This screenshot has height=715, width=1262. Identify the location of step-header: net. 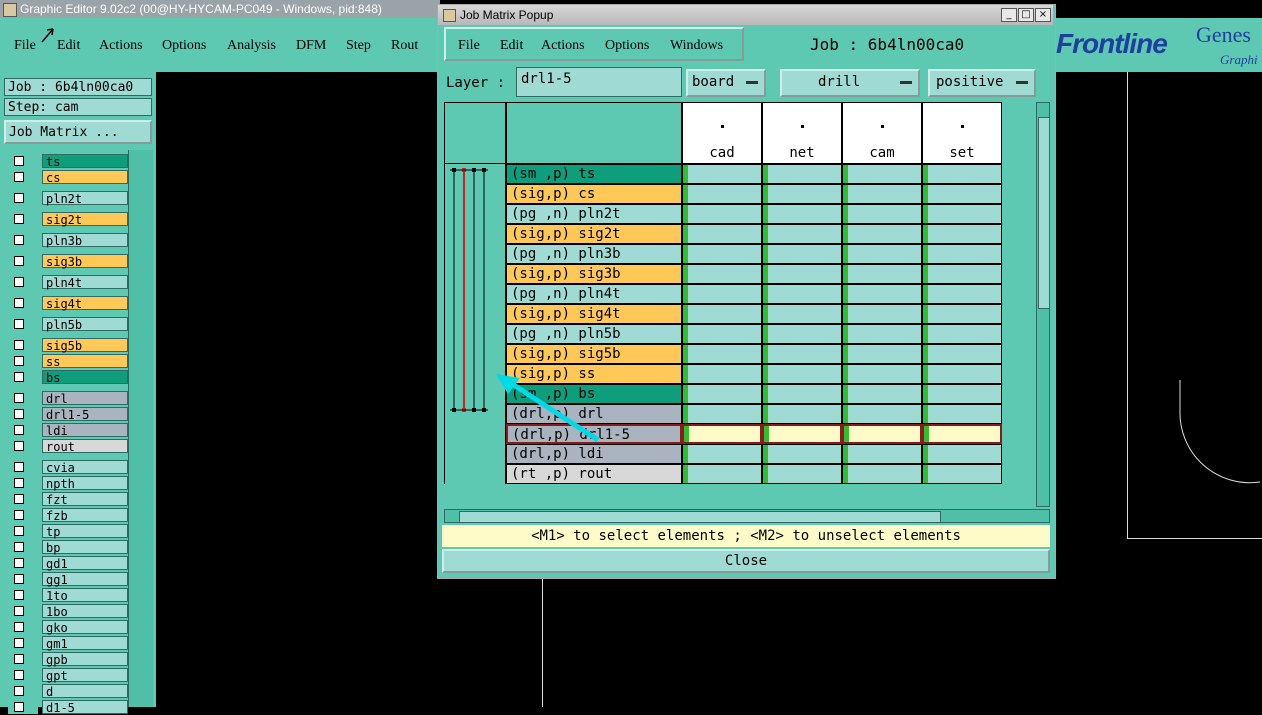
(802, 133).